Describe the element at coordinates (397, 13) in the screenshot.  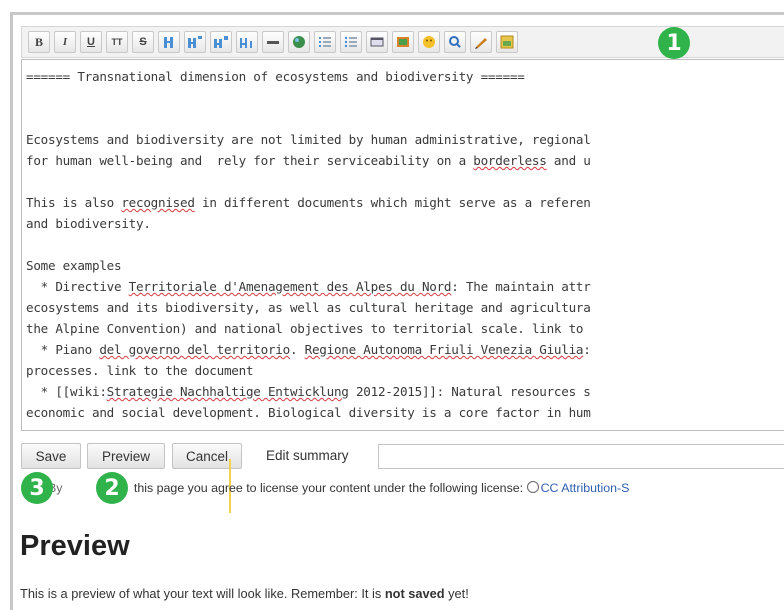
I see `window-frame-top` at that location.